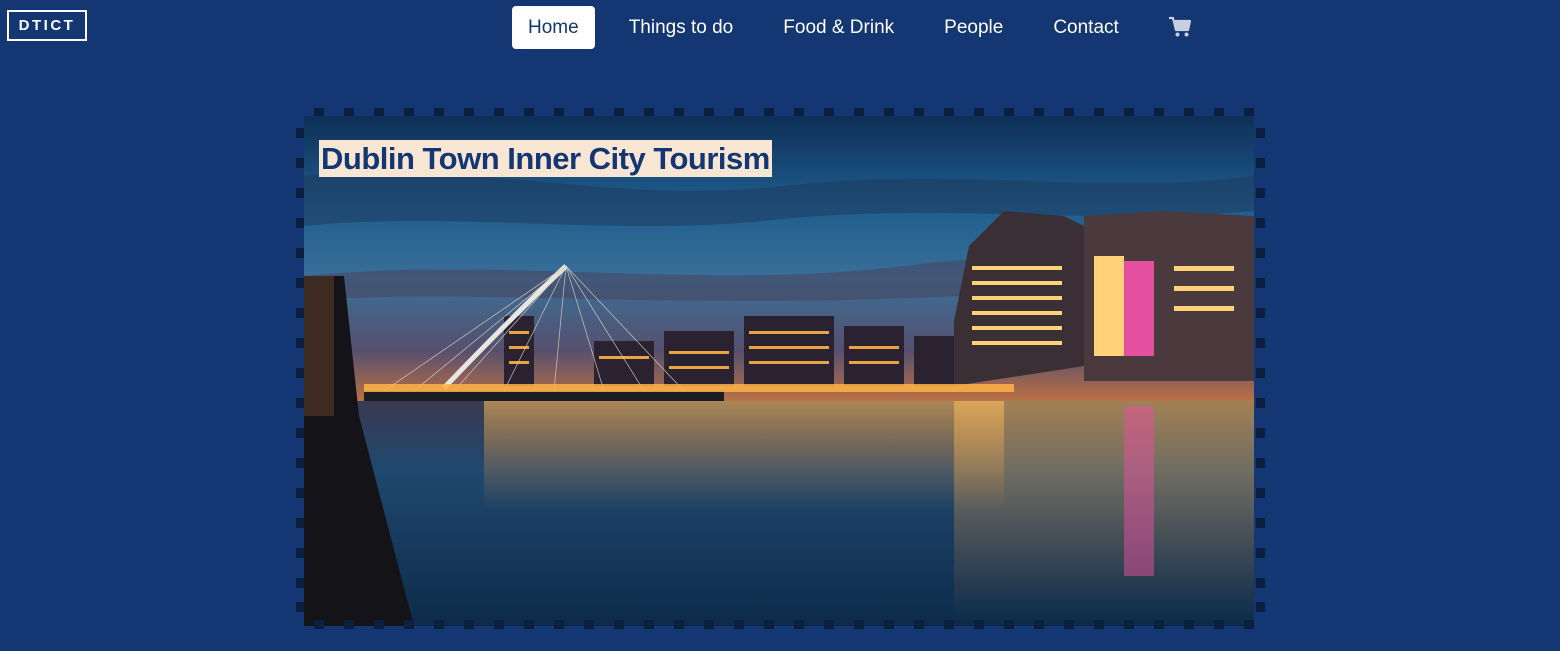 The width and height of the screenshot is (1560, 651). I want to click on nav-item-home: Home, so click(553, 27).